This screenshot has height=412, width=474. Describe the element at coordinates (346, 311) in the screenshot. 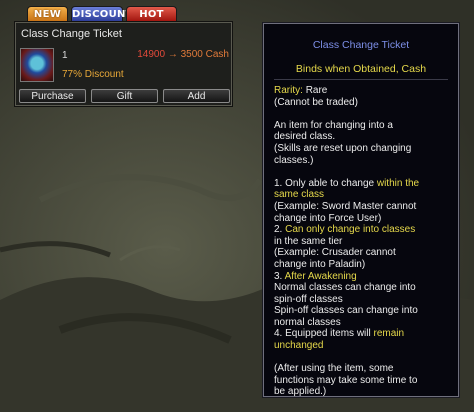

I see `rule-3-line: Spin-off classes can change into` at that location.